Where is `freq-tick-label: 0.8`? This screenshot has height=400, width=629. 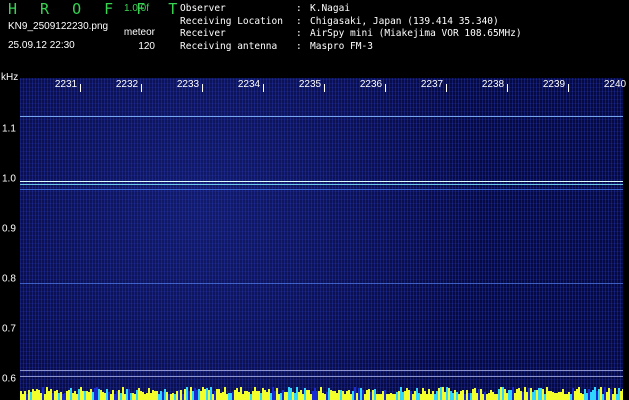
freq-tick-label: 0.8 is located at coordinates (9, 279).